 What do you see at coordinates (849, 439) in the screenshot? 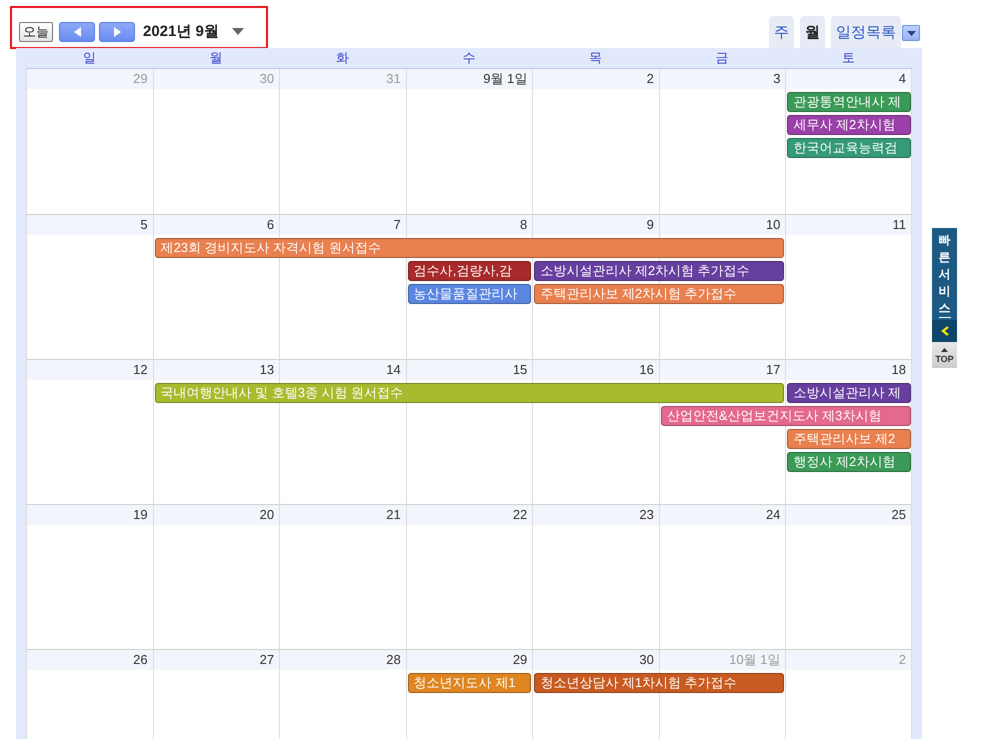
I see `event-bar: 주택관리사보 제2` at bounding box center [849, 439].